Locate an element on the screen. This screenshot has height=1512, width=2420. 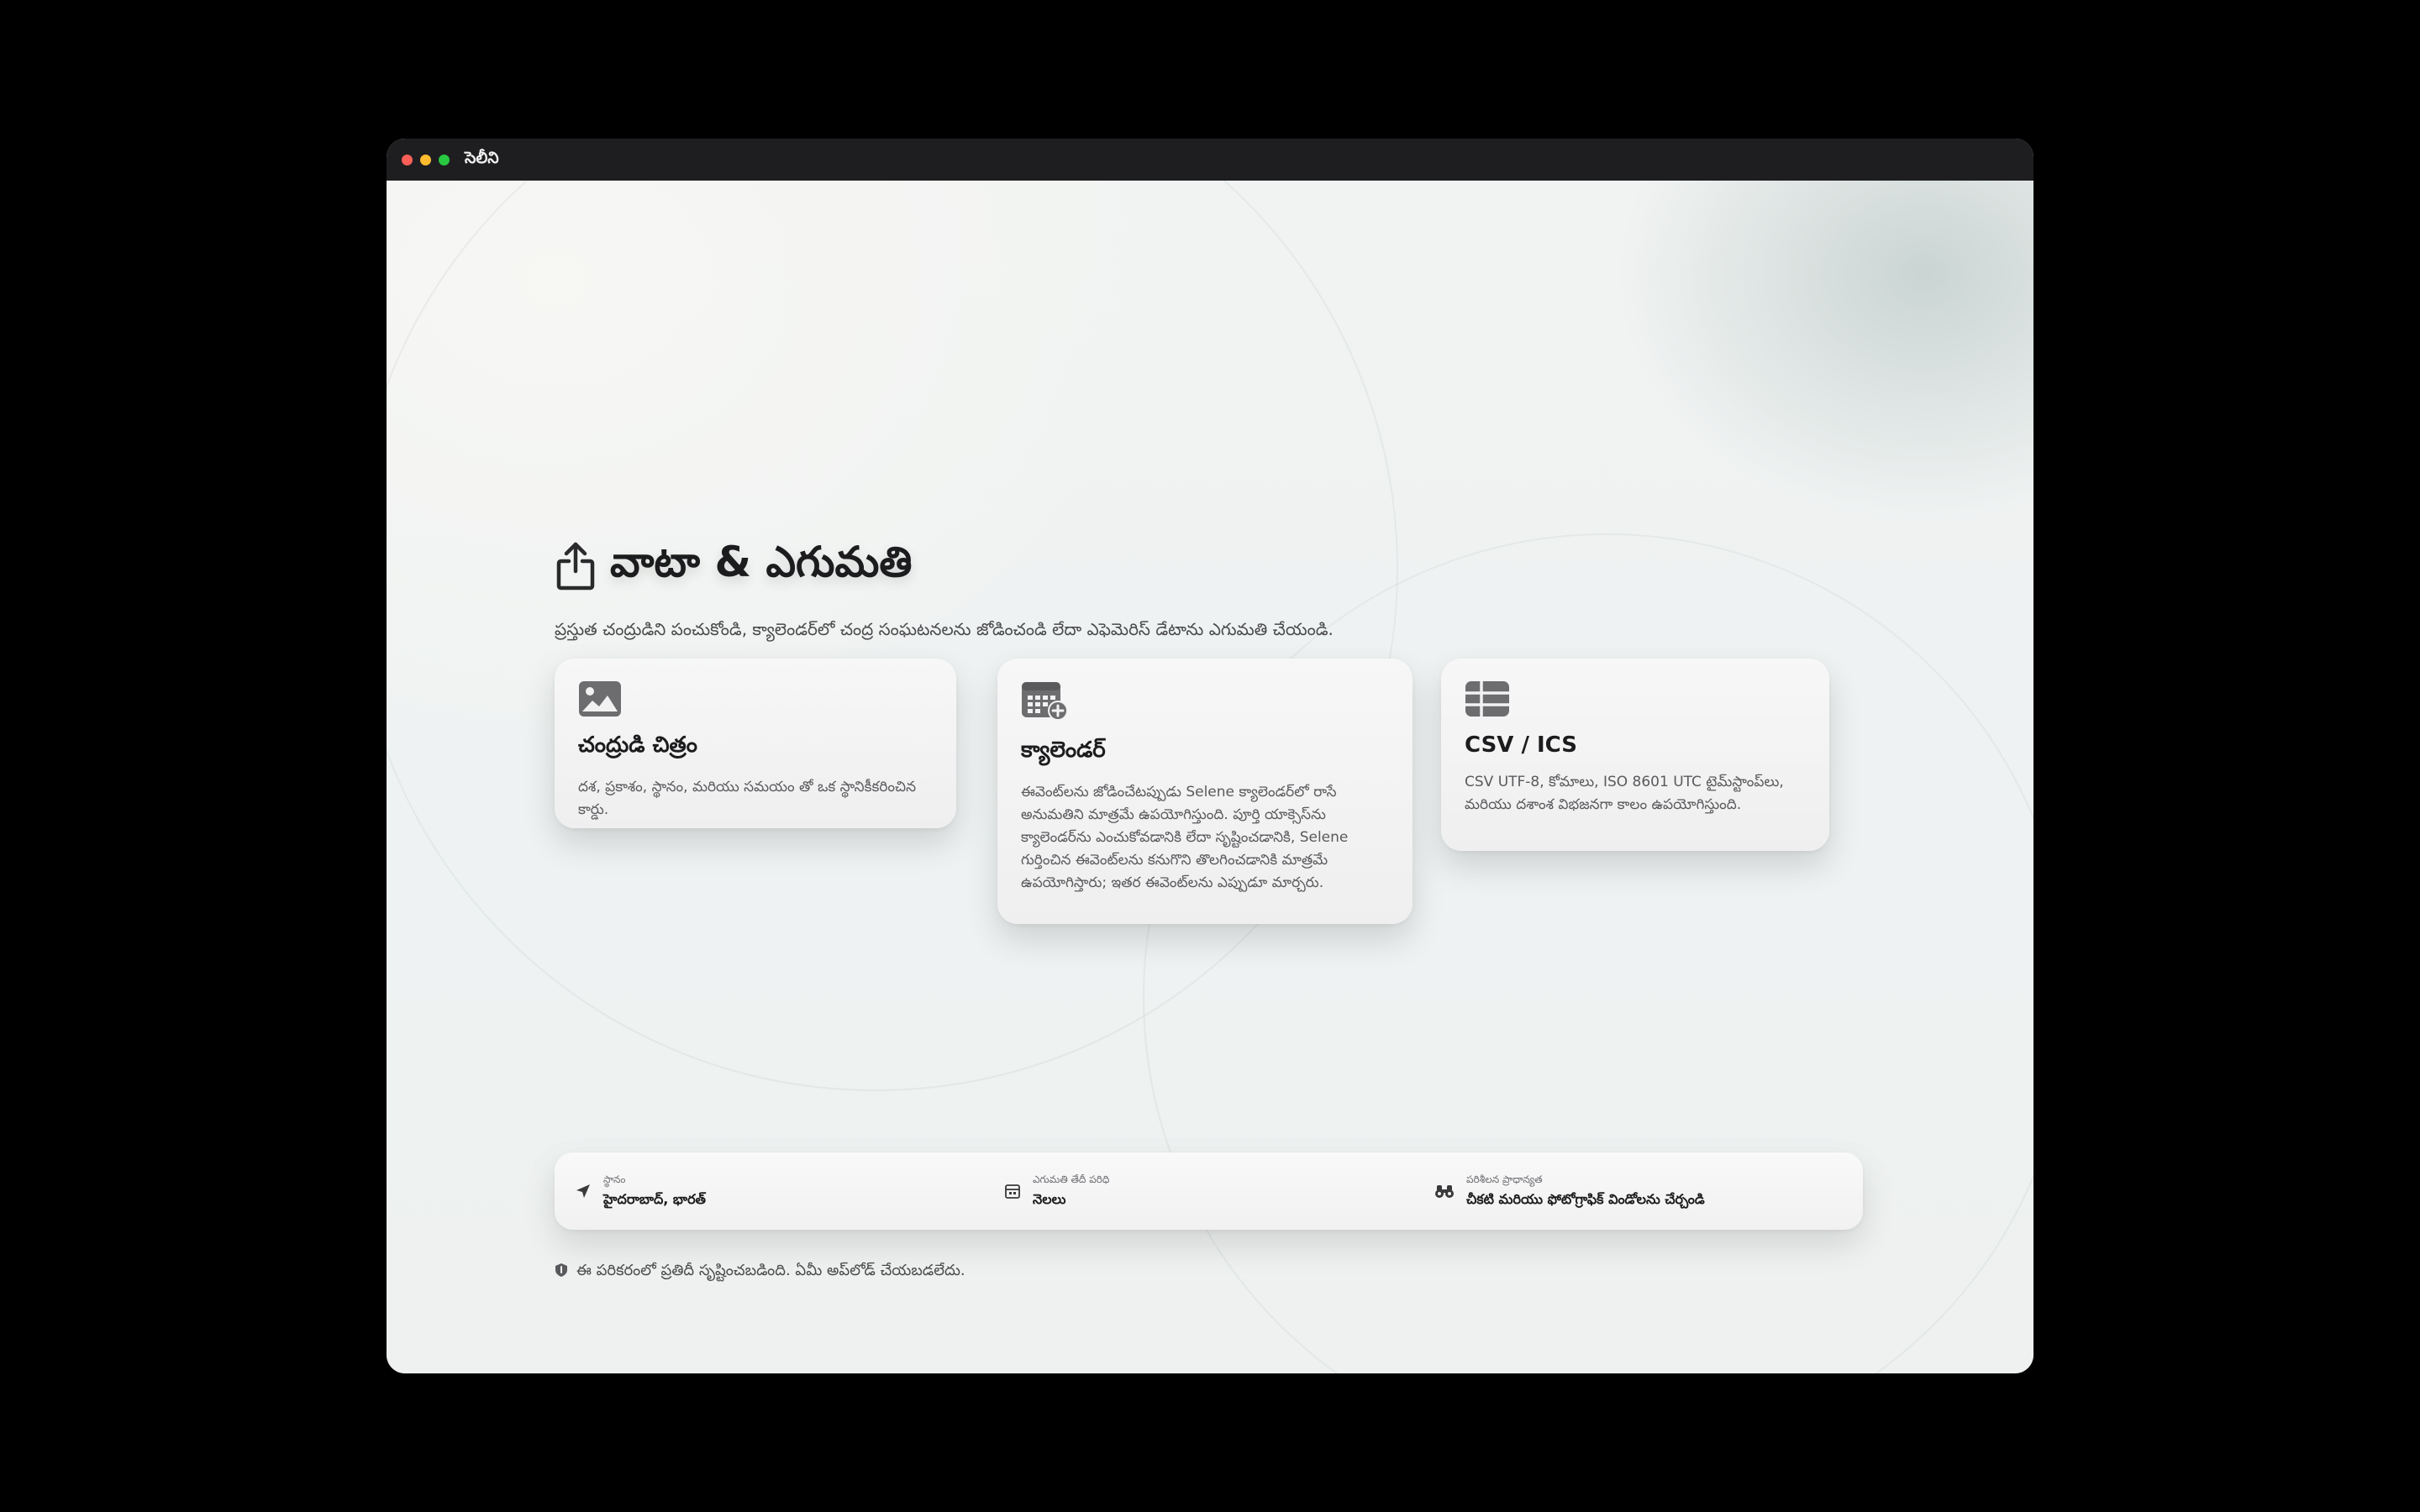
export-range-setting: ఎగుమతి తేదీ పరిధి నెలలు is located at coordinates (1056, 1191).